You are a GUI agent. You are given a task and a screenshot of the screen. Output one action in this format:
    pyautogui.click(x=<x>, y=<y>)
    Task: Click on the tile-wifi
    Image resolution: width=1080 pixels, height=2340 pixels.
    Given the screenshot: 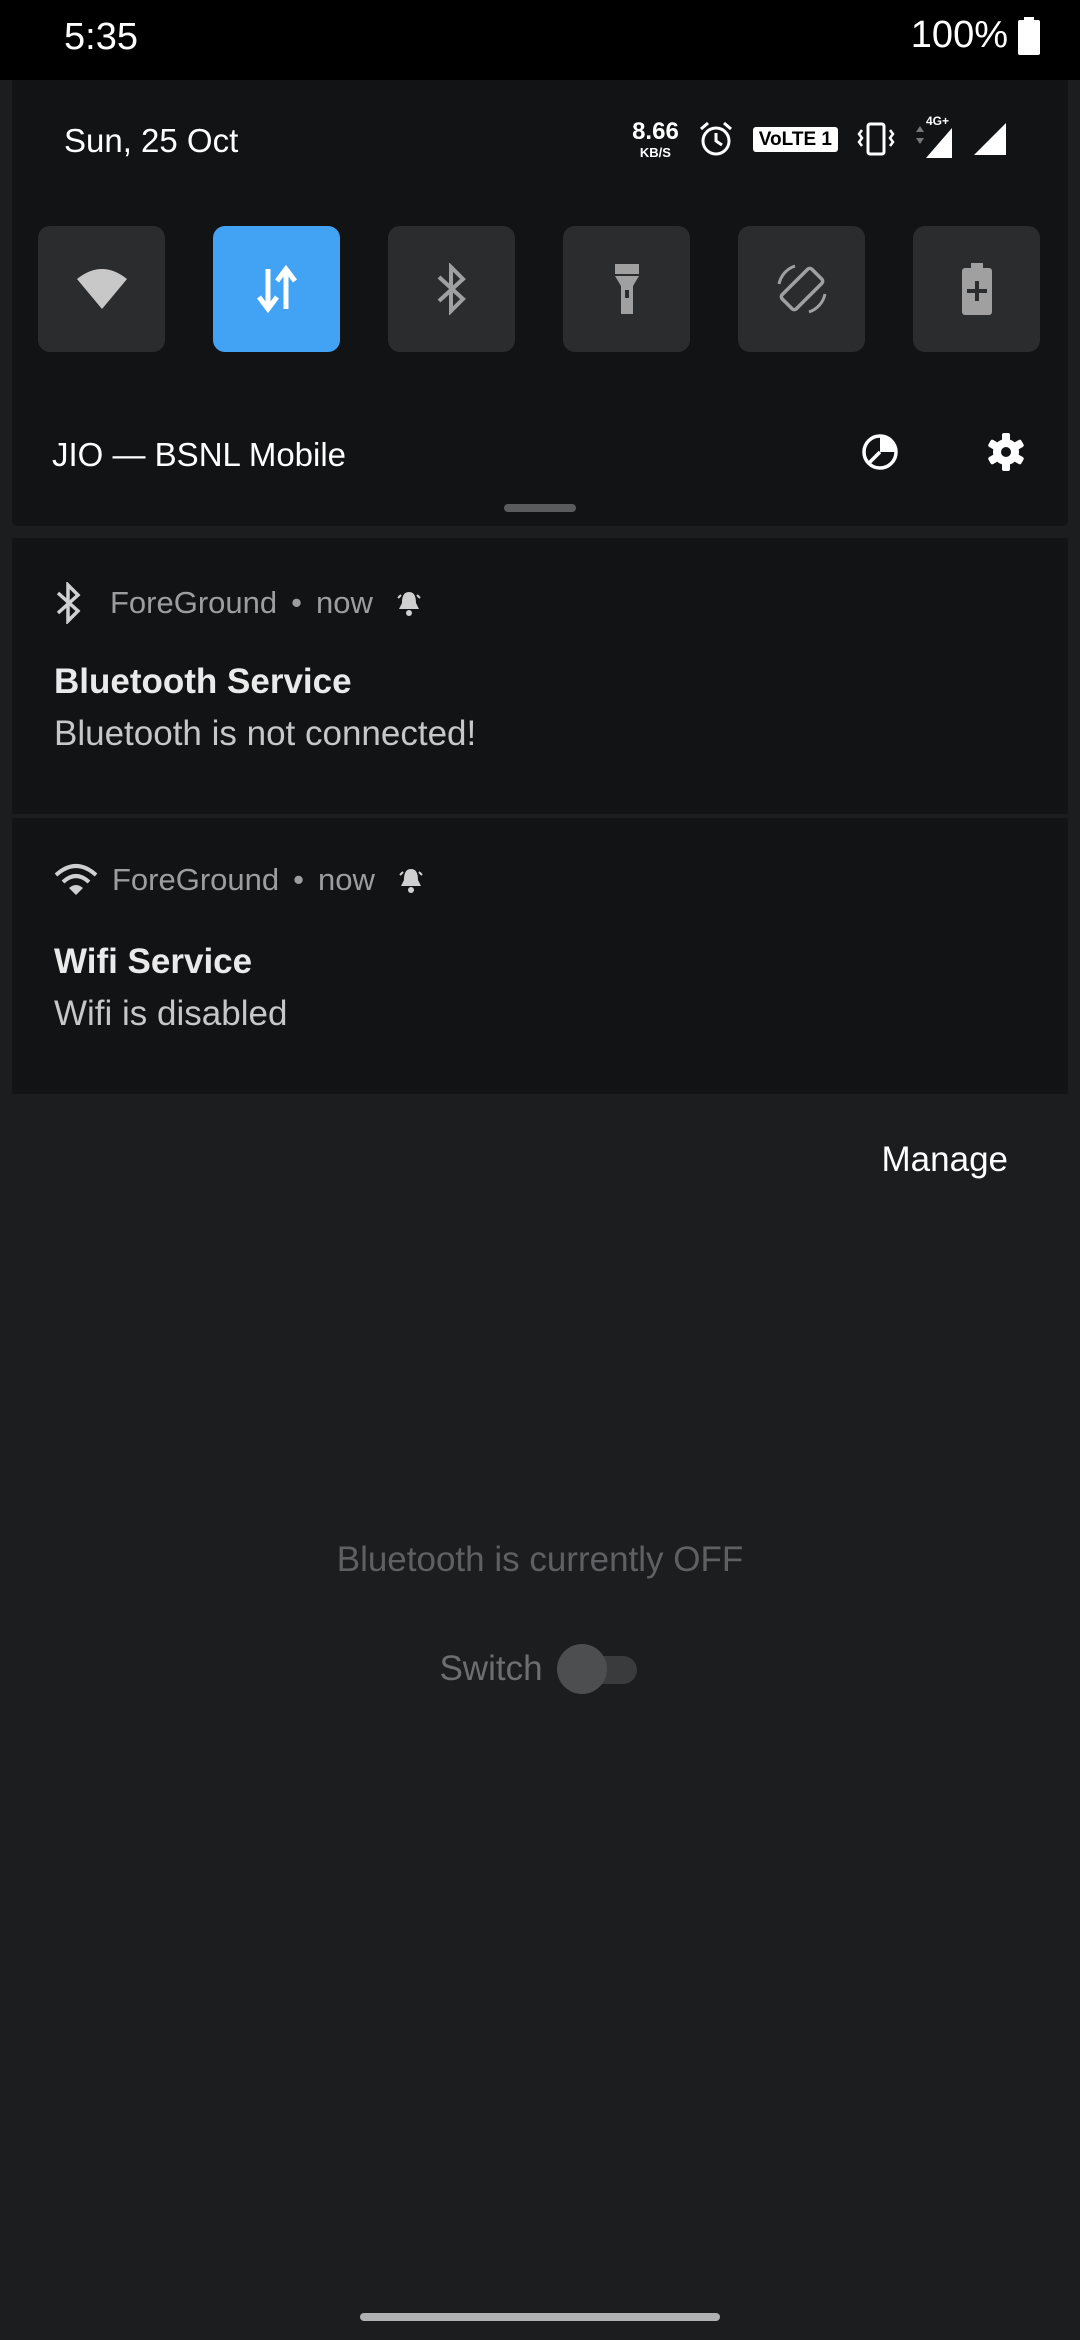 What is the action you would take?
    pyautogui.click(x=101, y=289)
    